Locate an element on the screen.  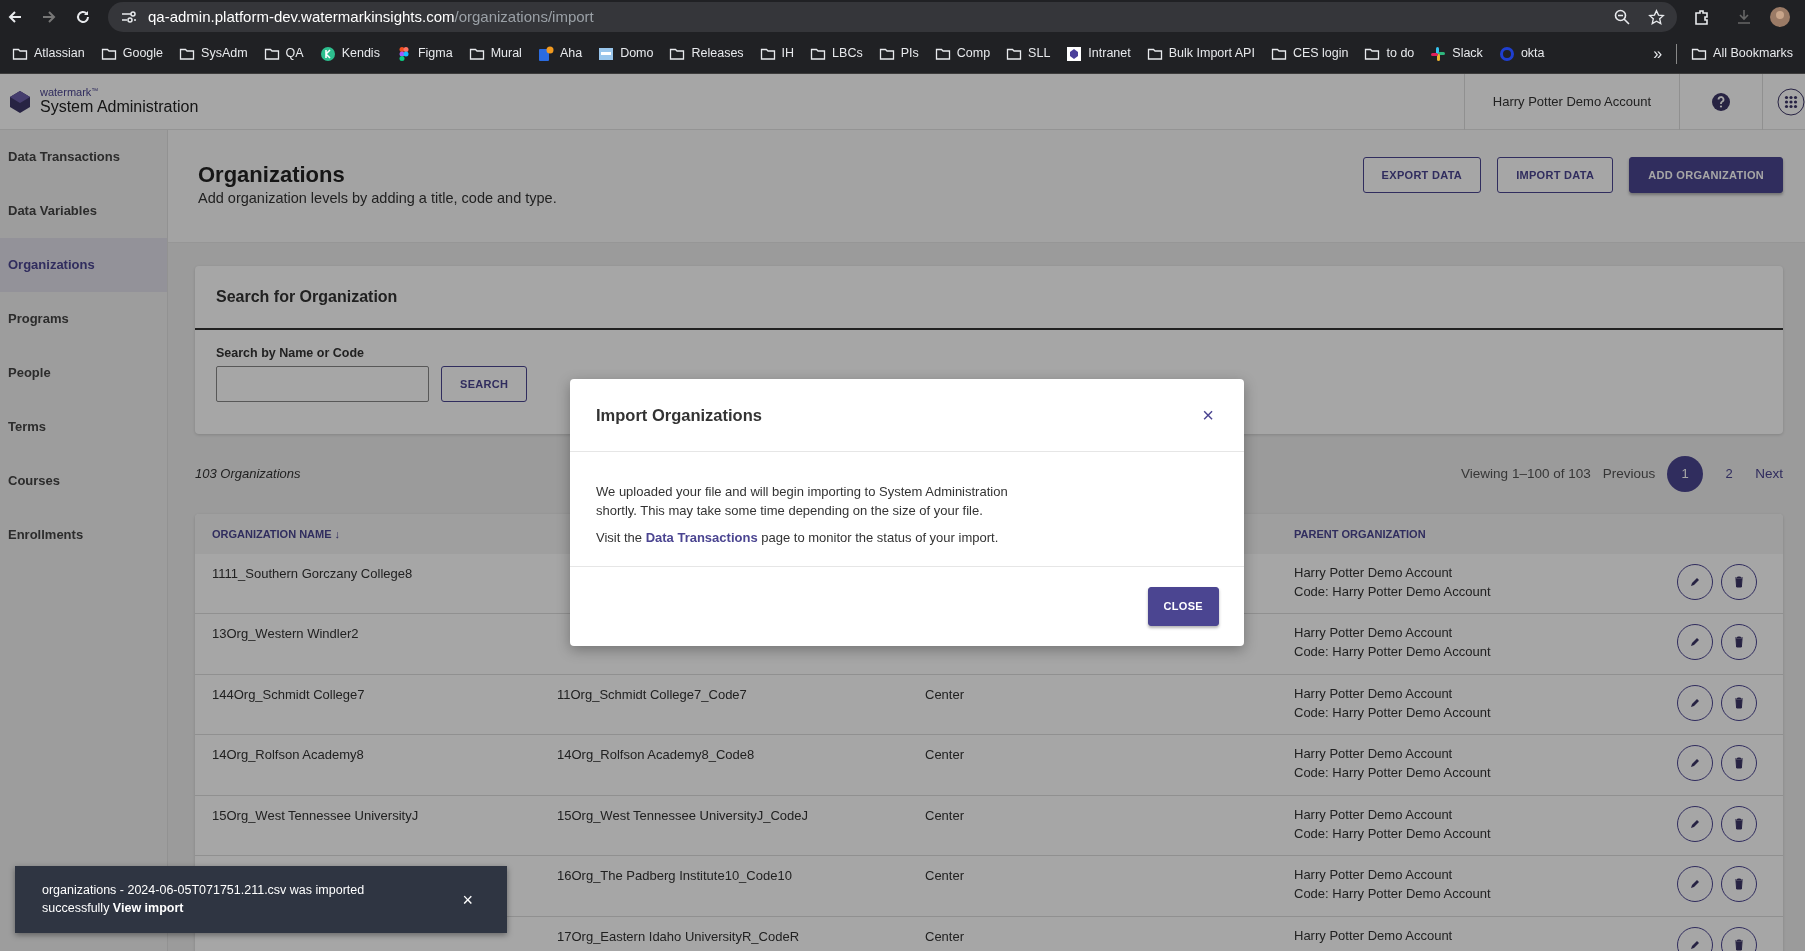
url-host: qa-admin.platform-dev.watermarkinsights.com is located at coordinates (301, 16).